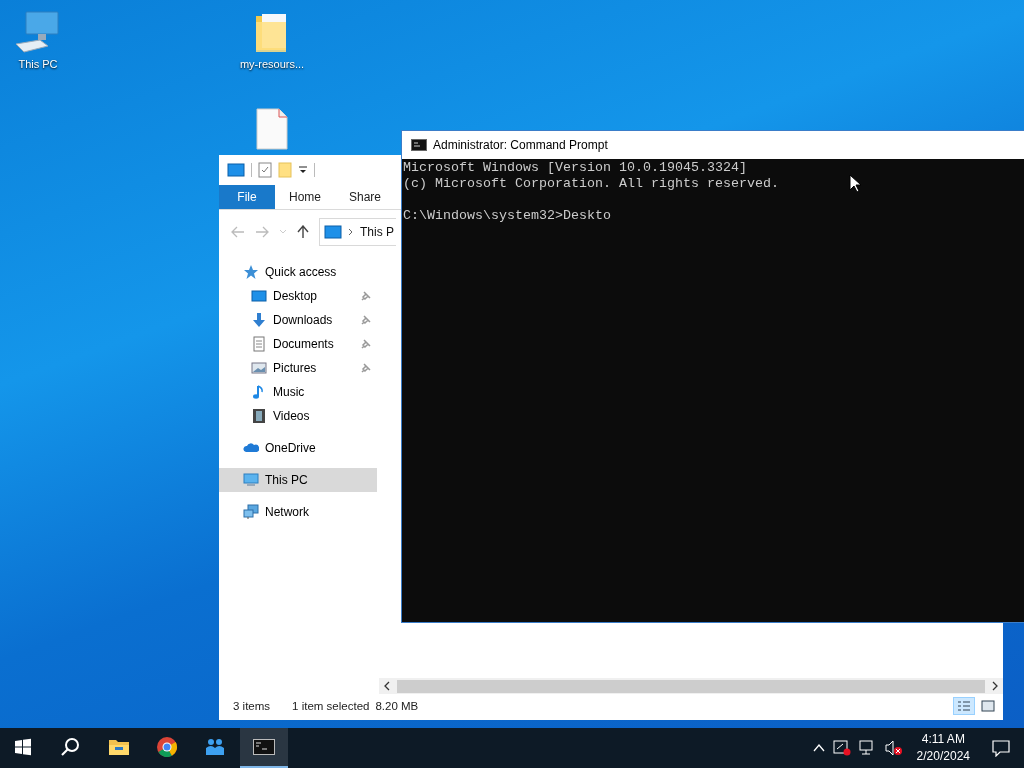 This screenshot has height=768, width=1024. I want to click on nav-item: Pictures, so click(298, 368).